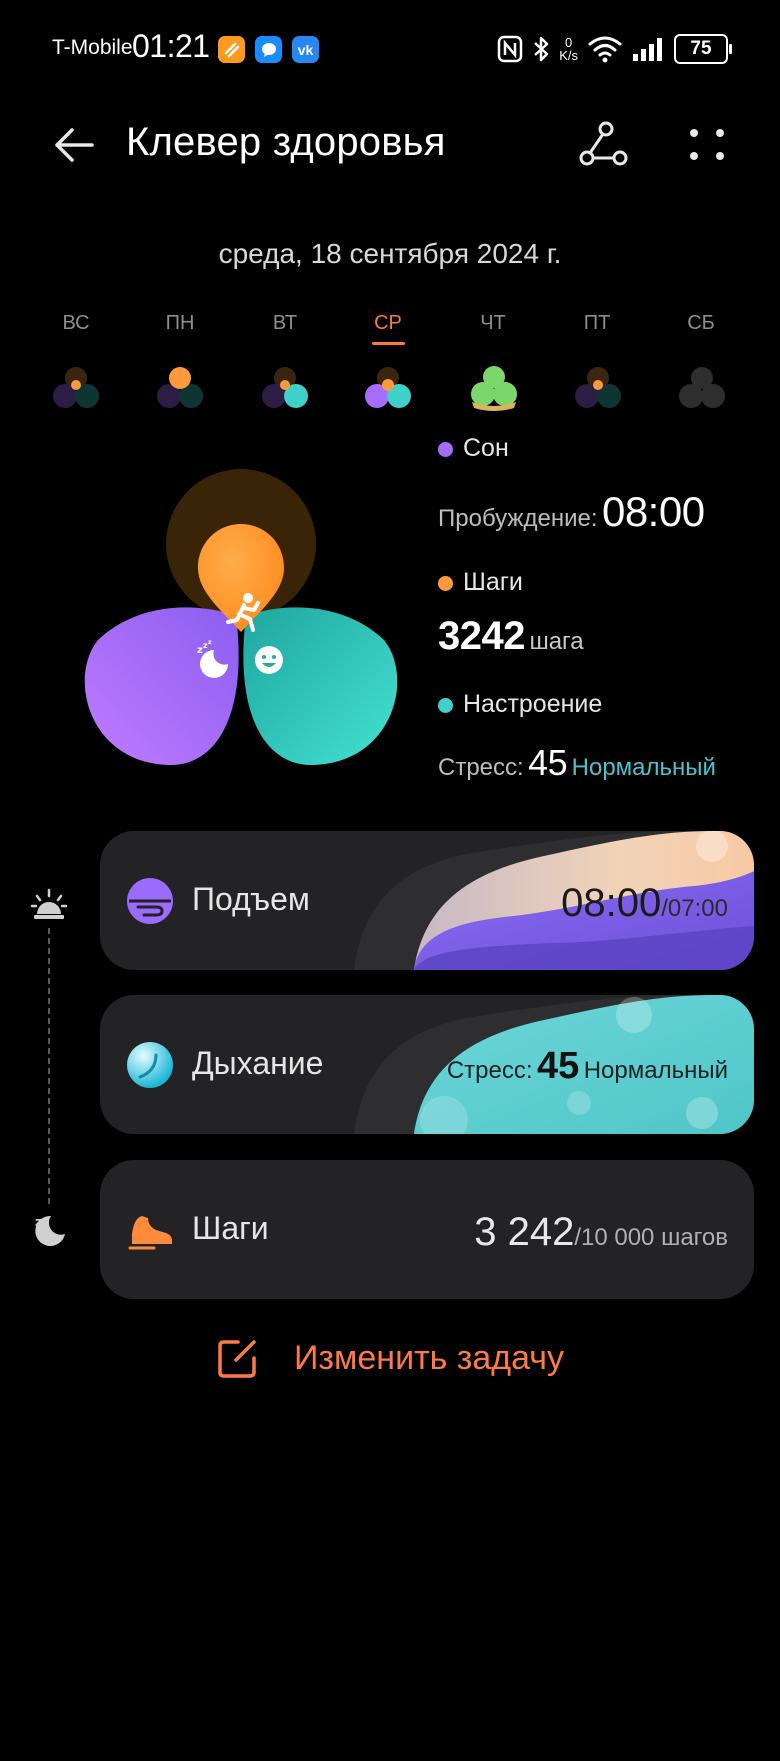  I want to click on breathing-card-title: Дыхание, so click(258, 1063).